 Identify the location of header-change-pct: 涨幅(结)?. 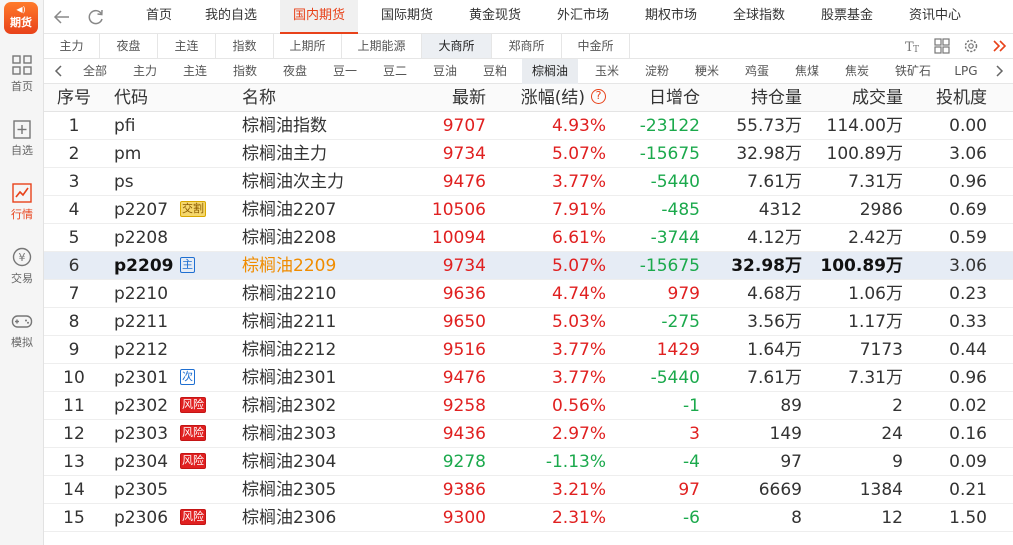
(550, 98).